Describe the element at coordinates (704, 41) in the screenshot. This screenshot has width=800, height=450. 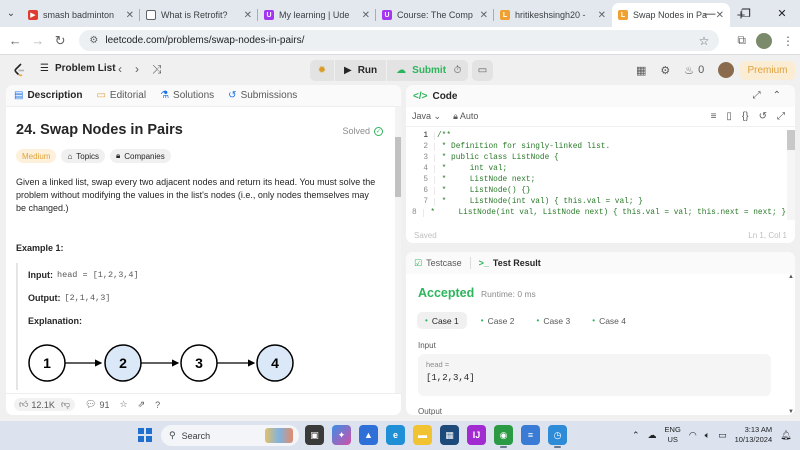
I see `bookmark-star-icon: ☆` at that location.